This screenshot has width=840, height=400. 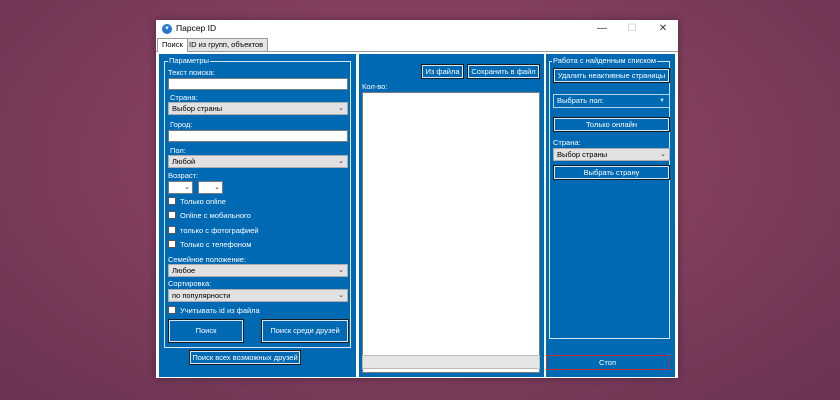 I want to click on search-friends-button: Поиск среди друзей, so click(x=305, y=331).